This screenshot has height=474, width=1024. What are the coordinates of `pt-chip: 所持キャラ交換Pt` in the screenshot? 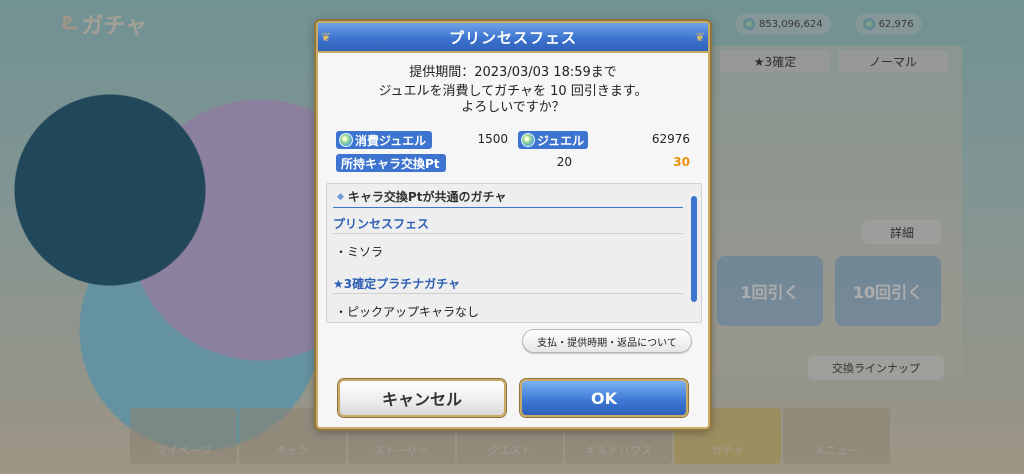 It's located at (391, 163).